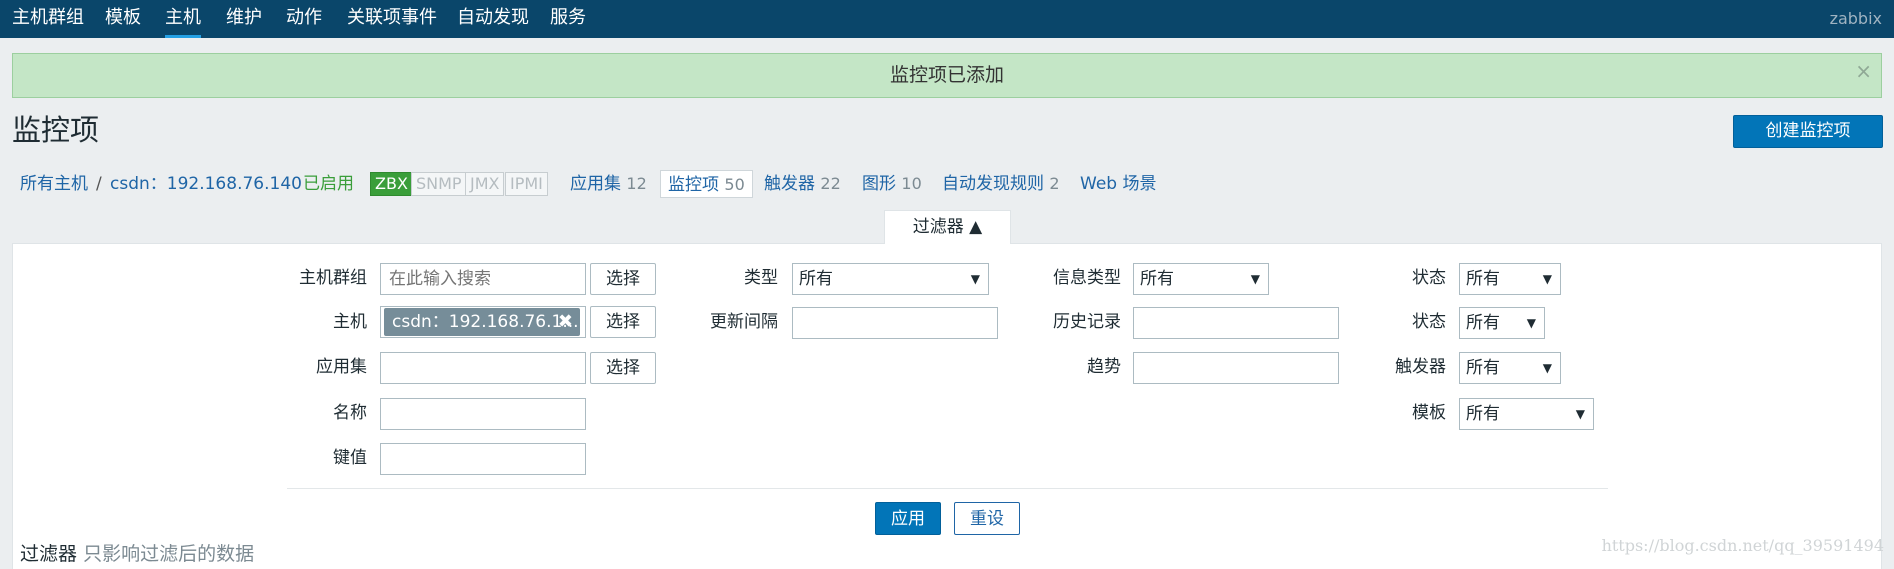 Image resolution: width=1894 pixels, height=569 pixels. What do you see at coordinates (483, 279) in the screenshot?
I see `host-group-input` at bounding box center [483, 279].